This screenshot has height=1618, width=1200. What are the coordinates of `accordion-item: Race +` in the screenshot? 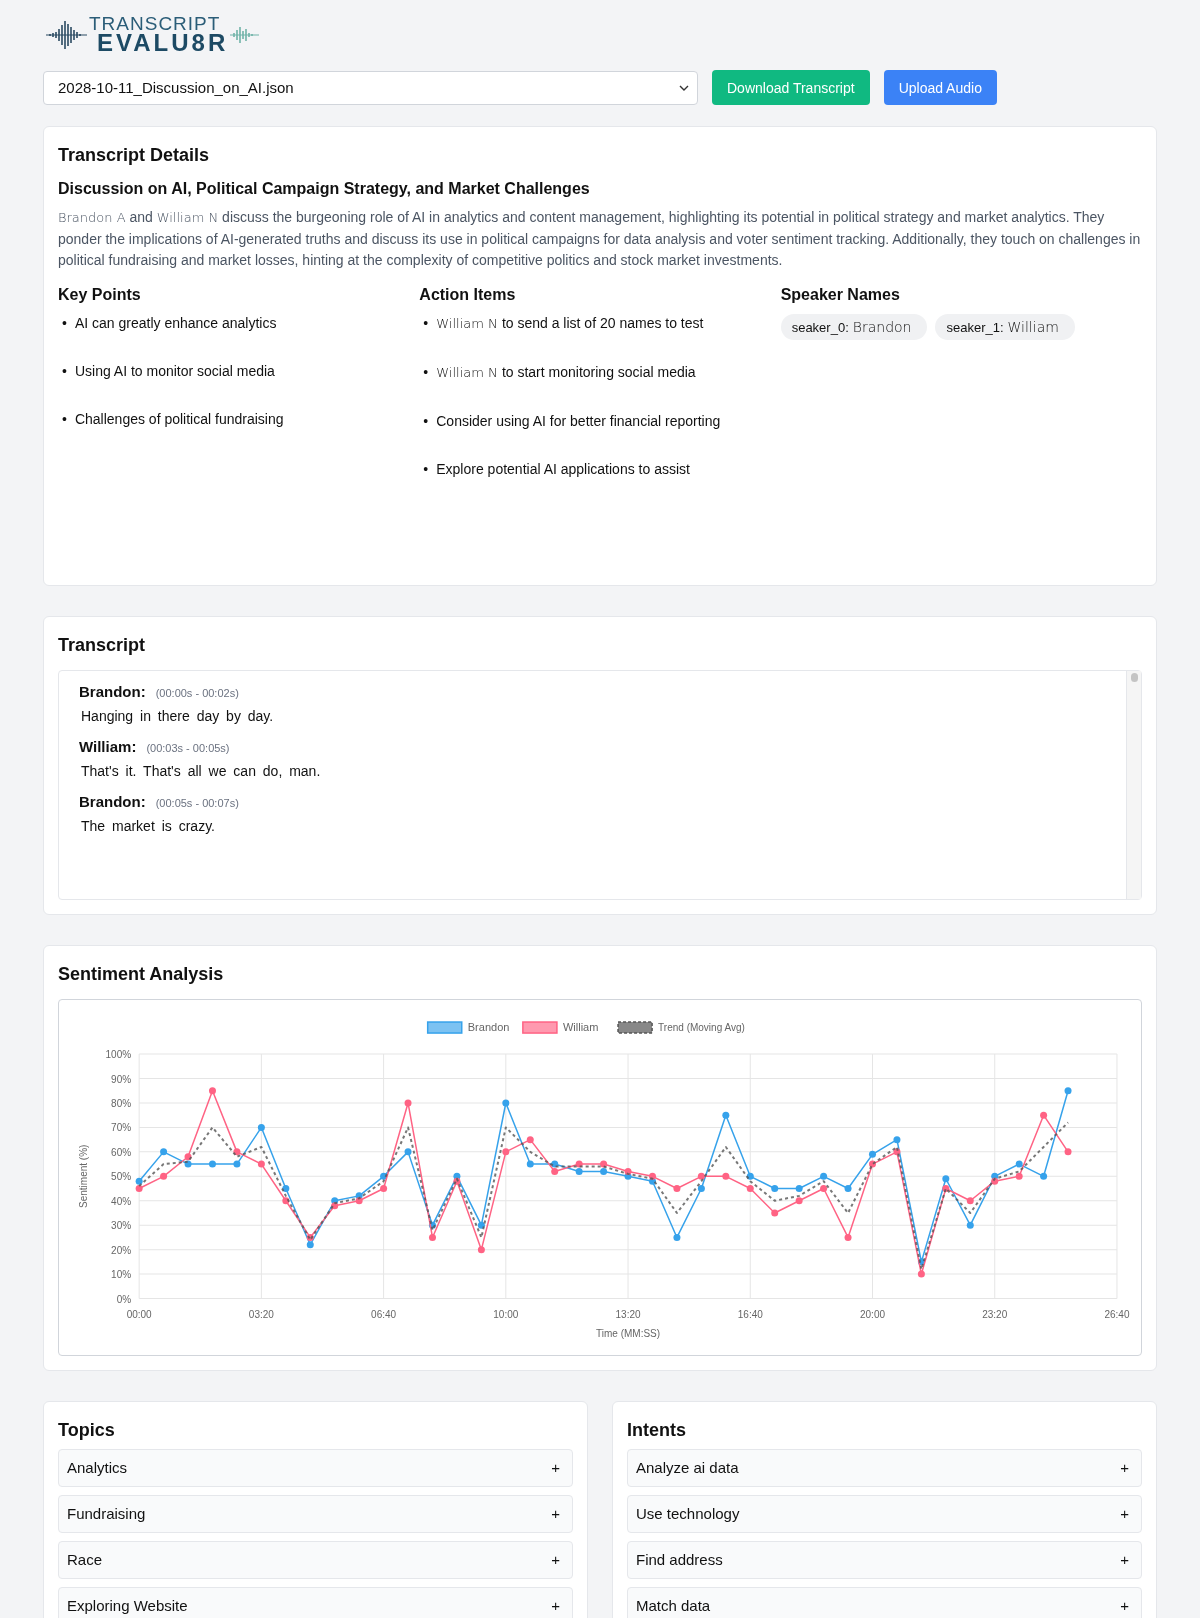 It's located at (315, 1559).